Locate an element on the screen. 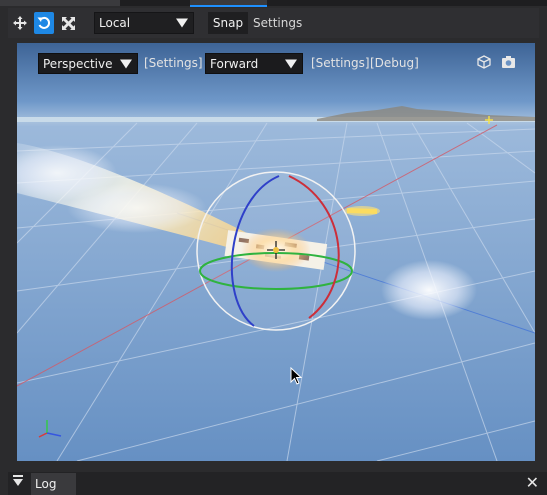  mouse-cursor is located at coordinates (296, 377).